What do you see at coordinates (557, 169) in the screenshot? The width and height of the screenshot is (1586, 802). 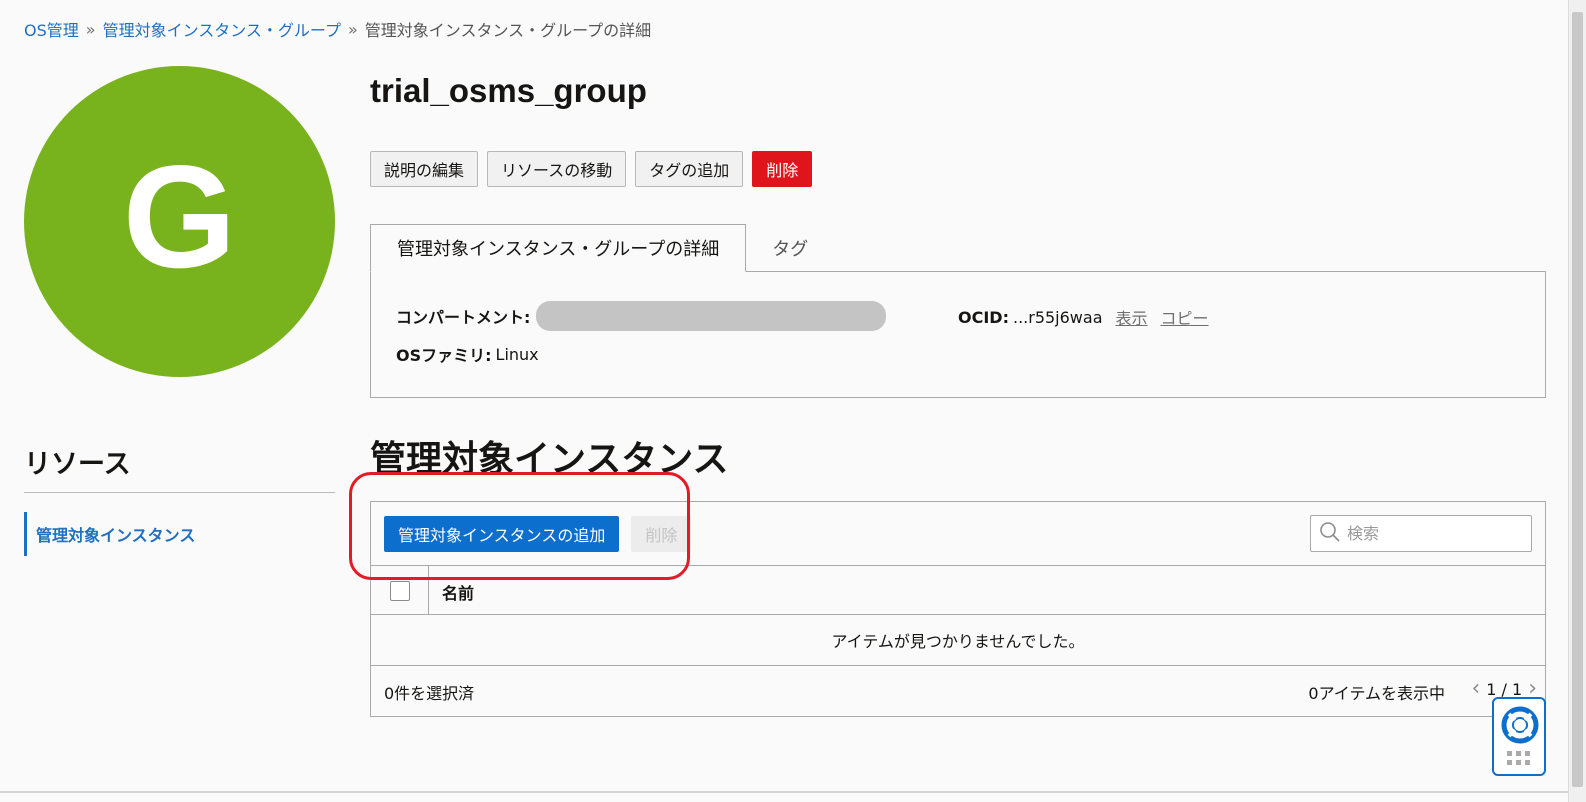 I see `move-resource-button: リソースの移動` at bounding box center [557, 169].